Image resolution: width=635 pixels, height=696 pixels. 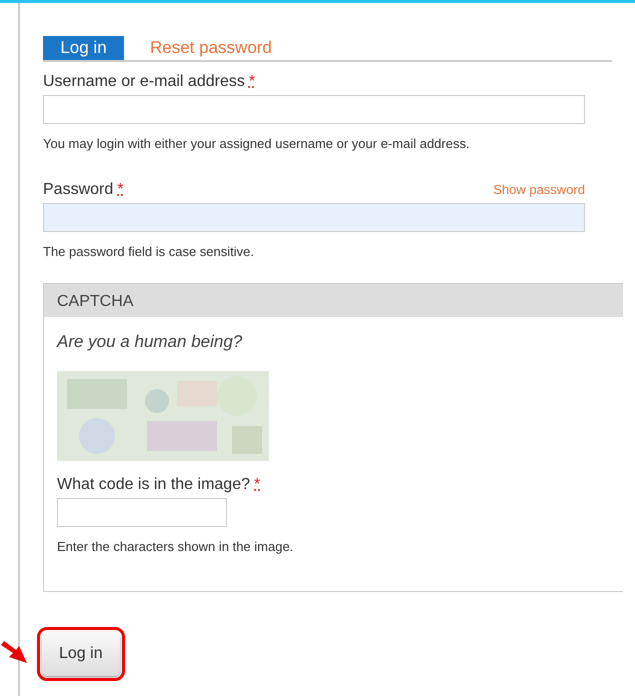 What do you see at coordinates (144, 81) in the screenshot?
I see `field-label: Username or e-mail address` at bounding box center [144, 81].